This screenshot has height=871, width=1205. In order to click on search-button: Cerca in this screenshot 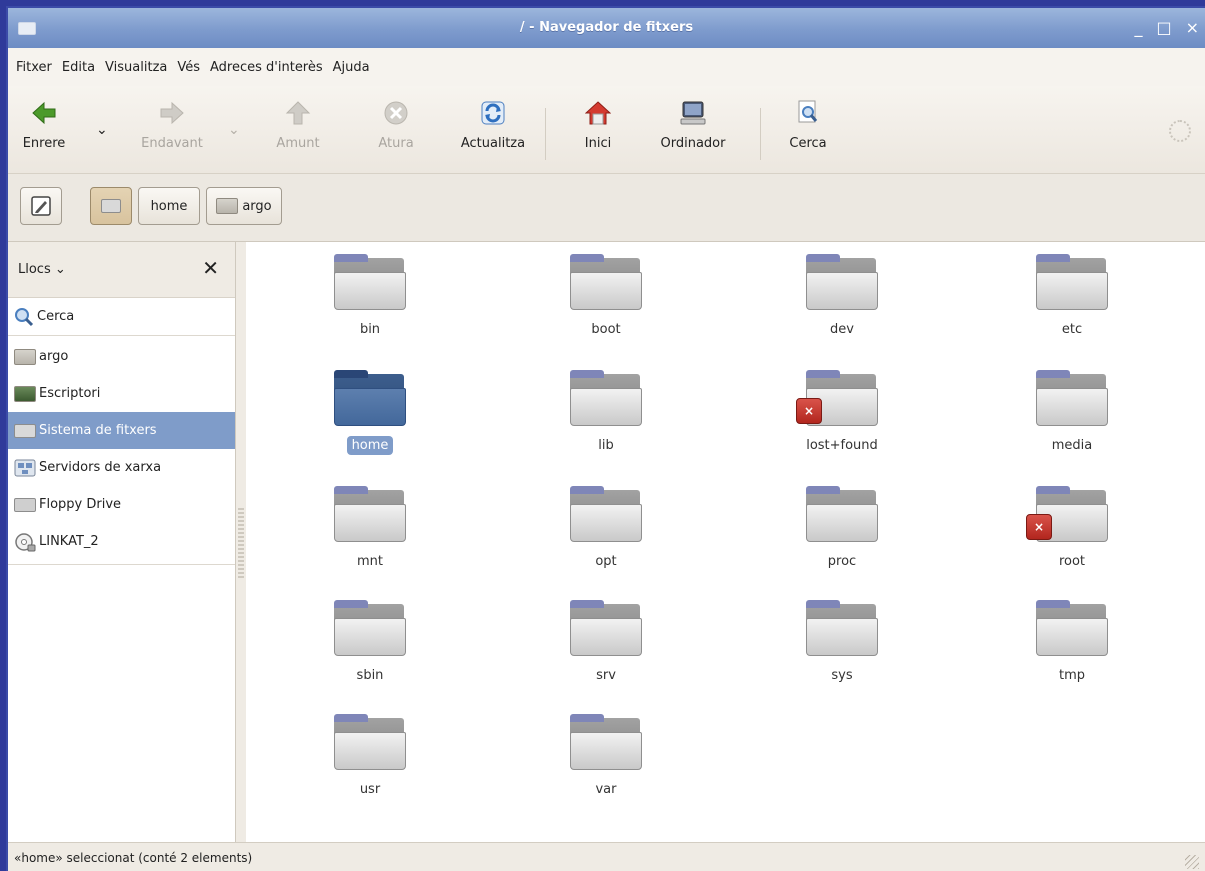, I will do `click(808, 132)`.